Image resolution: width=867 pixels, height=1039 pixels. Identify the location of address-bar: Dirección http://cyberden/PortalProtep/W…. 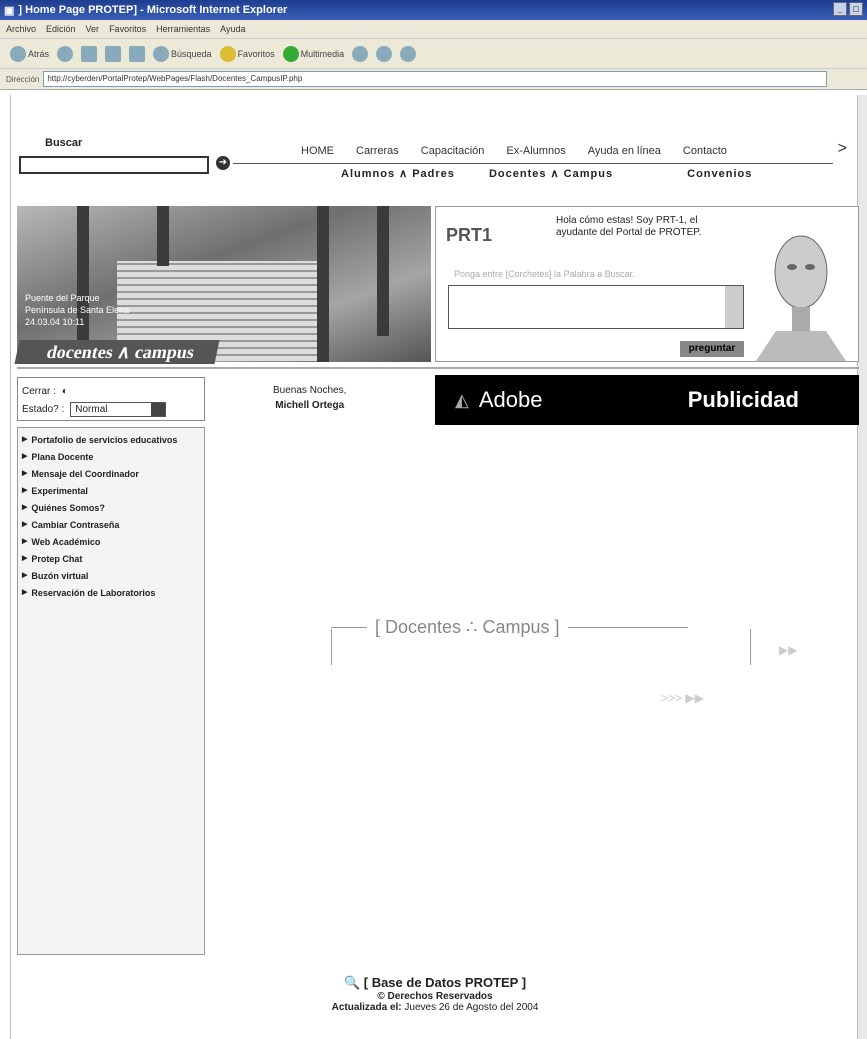
(433, 79).